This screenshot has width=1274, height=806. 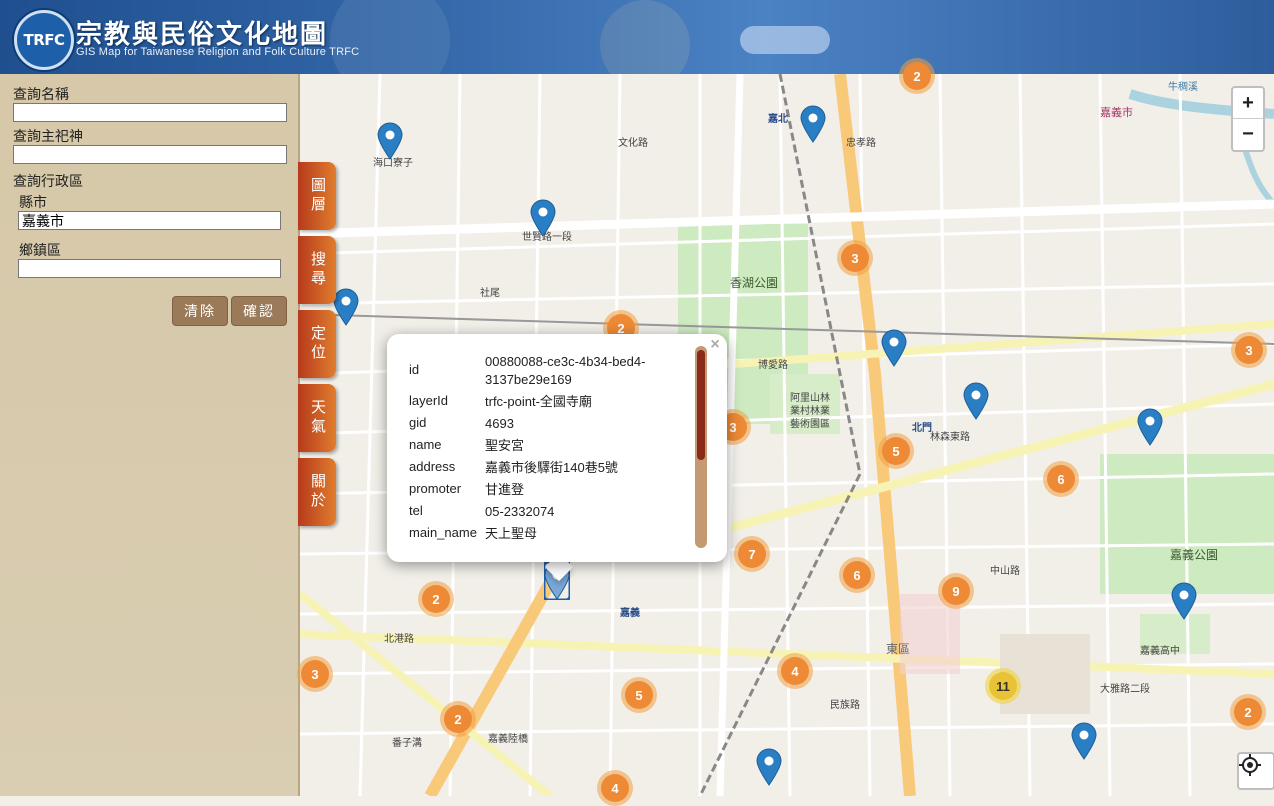 I want to click on popup-value: 4693, so click(x=499, y=423).